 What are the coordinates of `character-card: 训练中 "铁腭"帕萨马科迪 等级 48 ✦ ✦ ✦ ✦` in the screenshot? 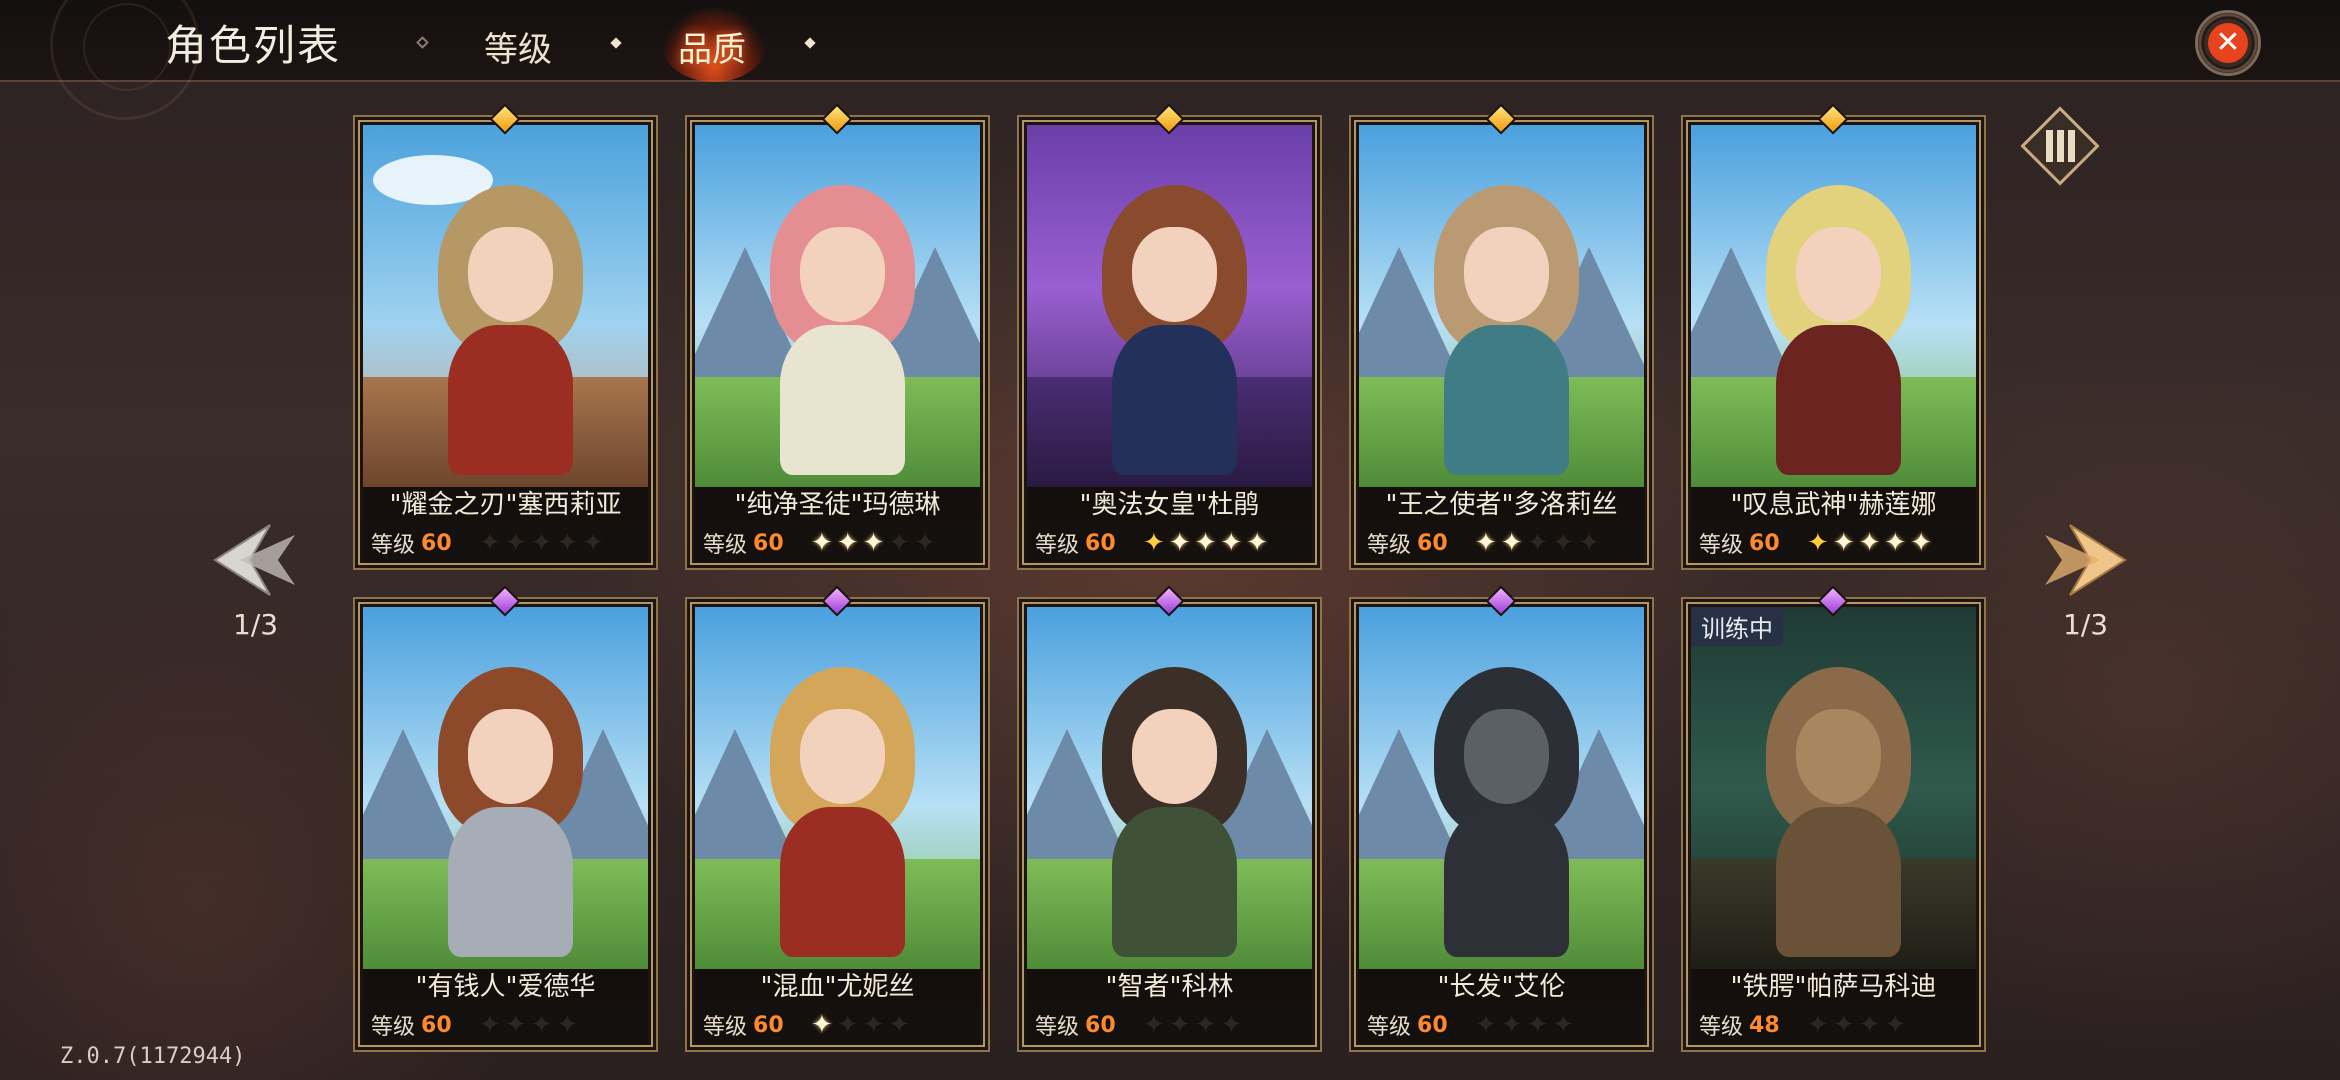 It's located at (1833, 816).